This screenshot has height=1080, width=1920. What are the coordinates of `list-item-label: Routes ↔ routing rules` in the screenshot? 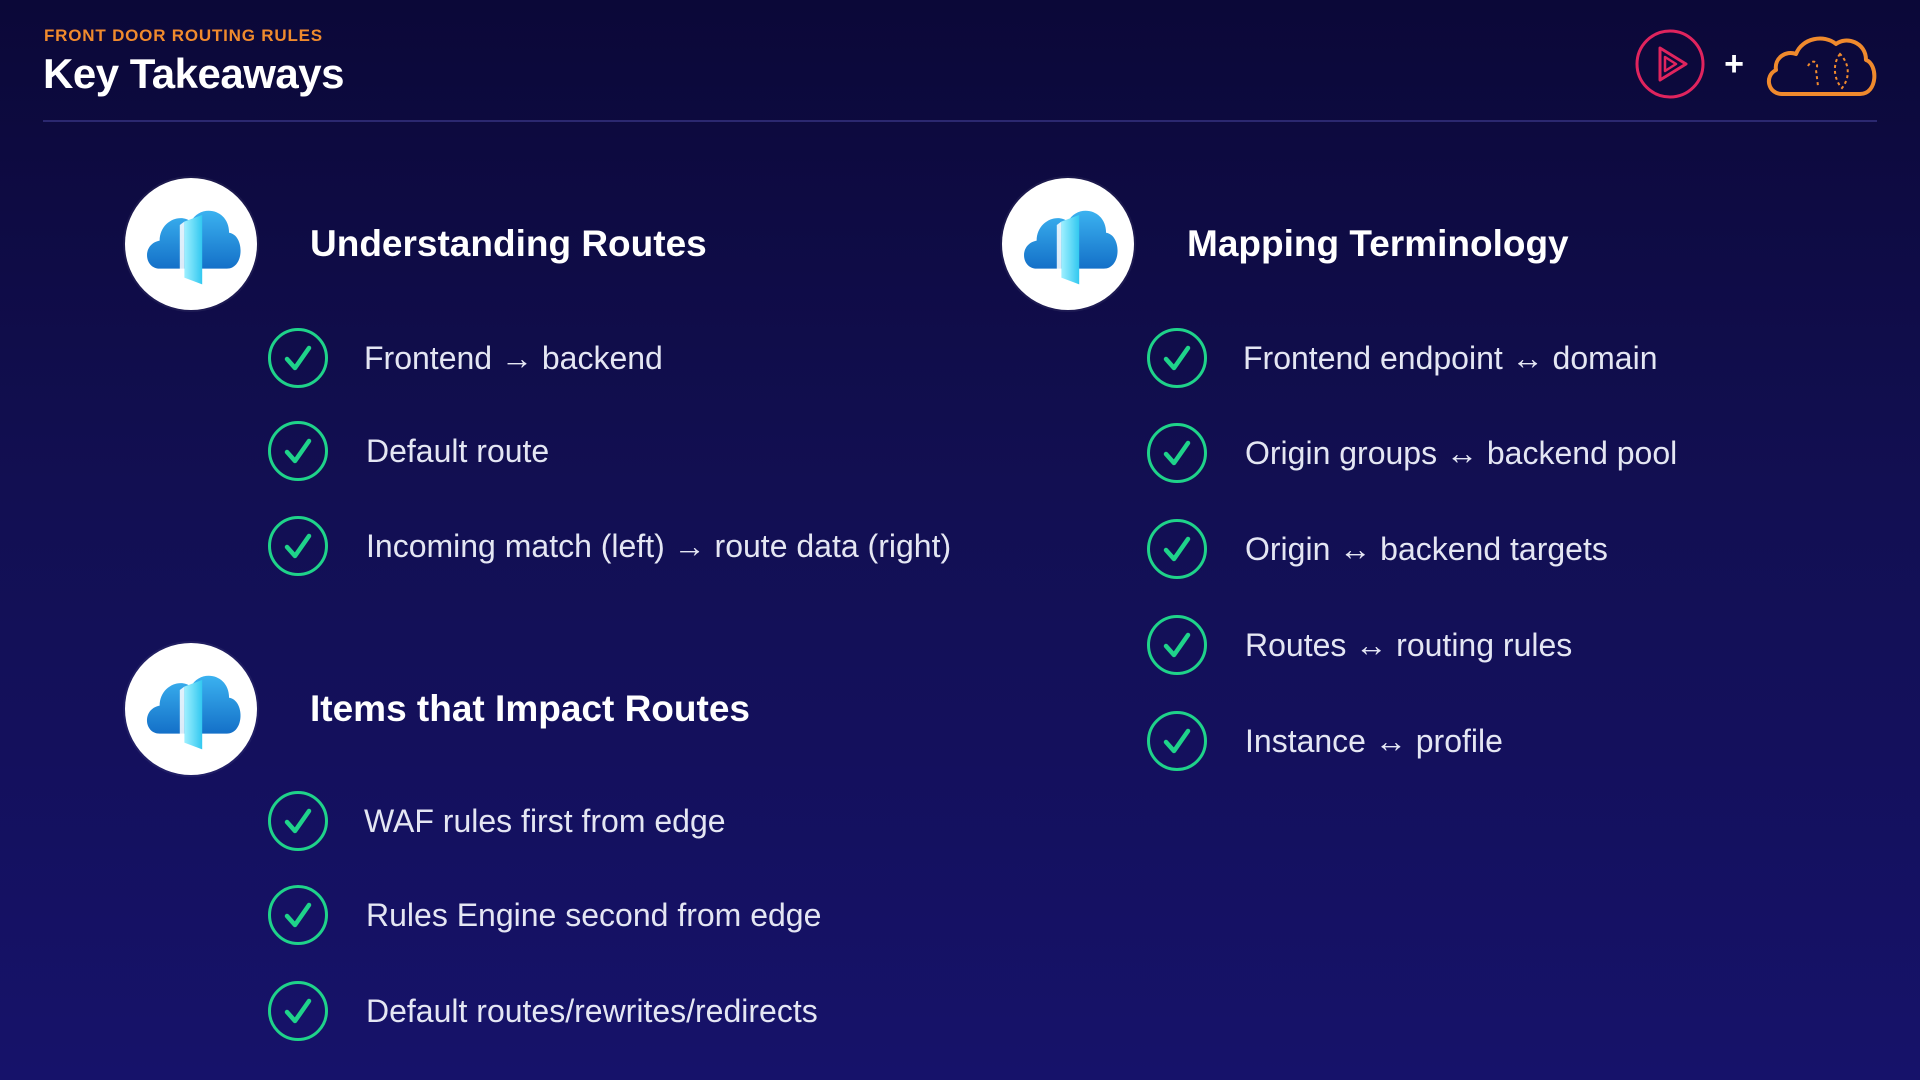 It's located at (1409, 644).